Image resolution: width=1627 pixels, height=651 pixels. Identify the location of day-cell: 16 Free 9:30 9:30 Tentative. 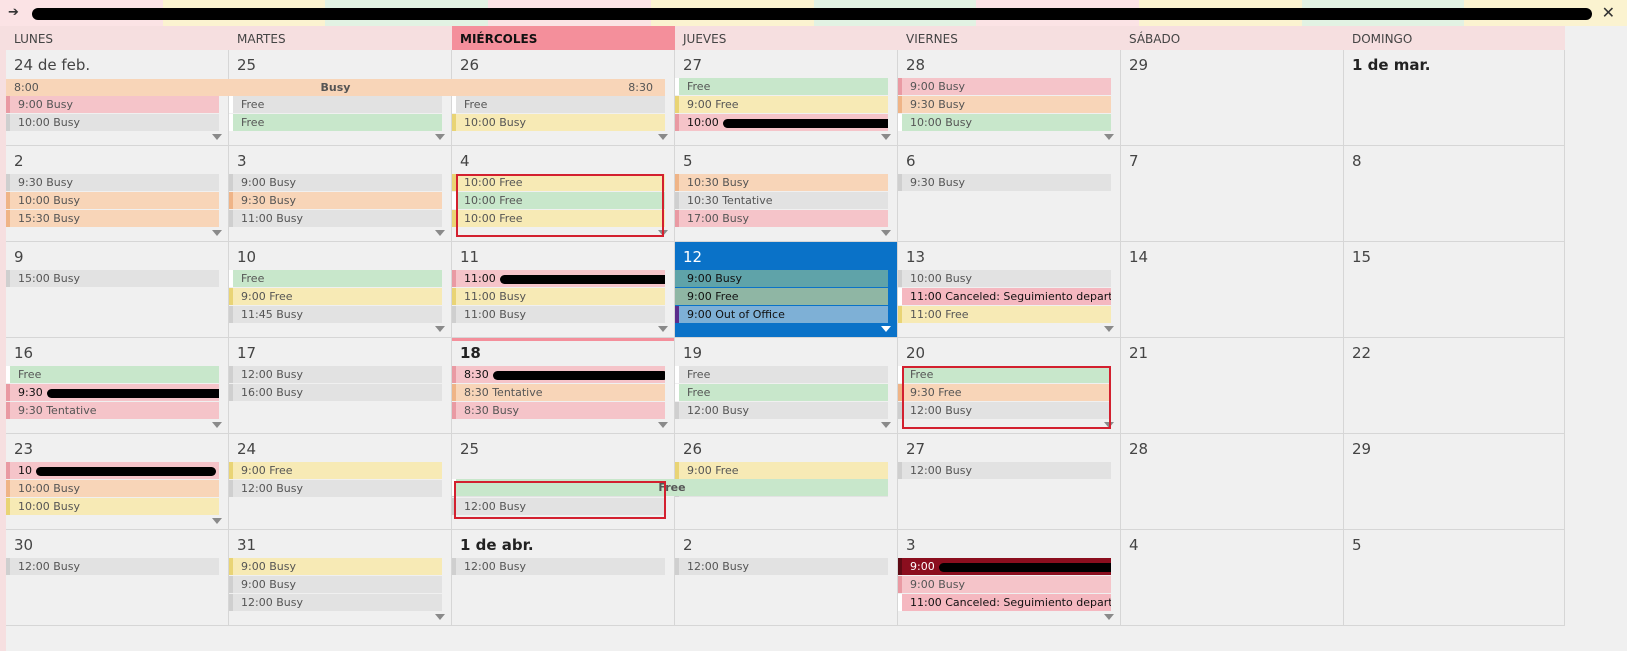
(117, 386).